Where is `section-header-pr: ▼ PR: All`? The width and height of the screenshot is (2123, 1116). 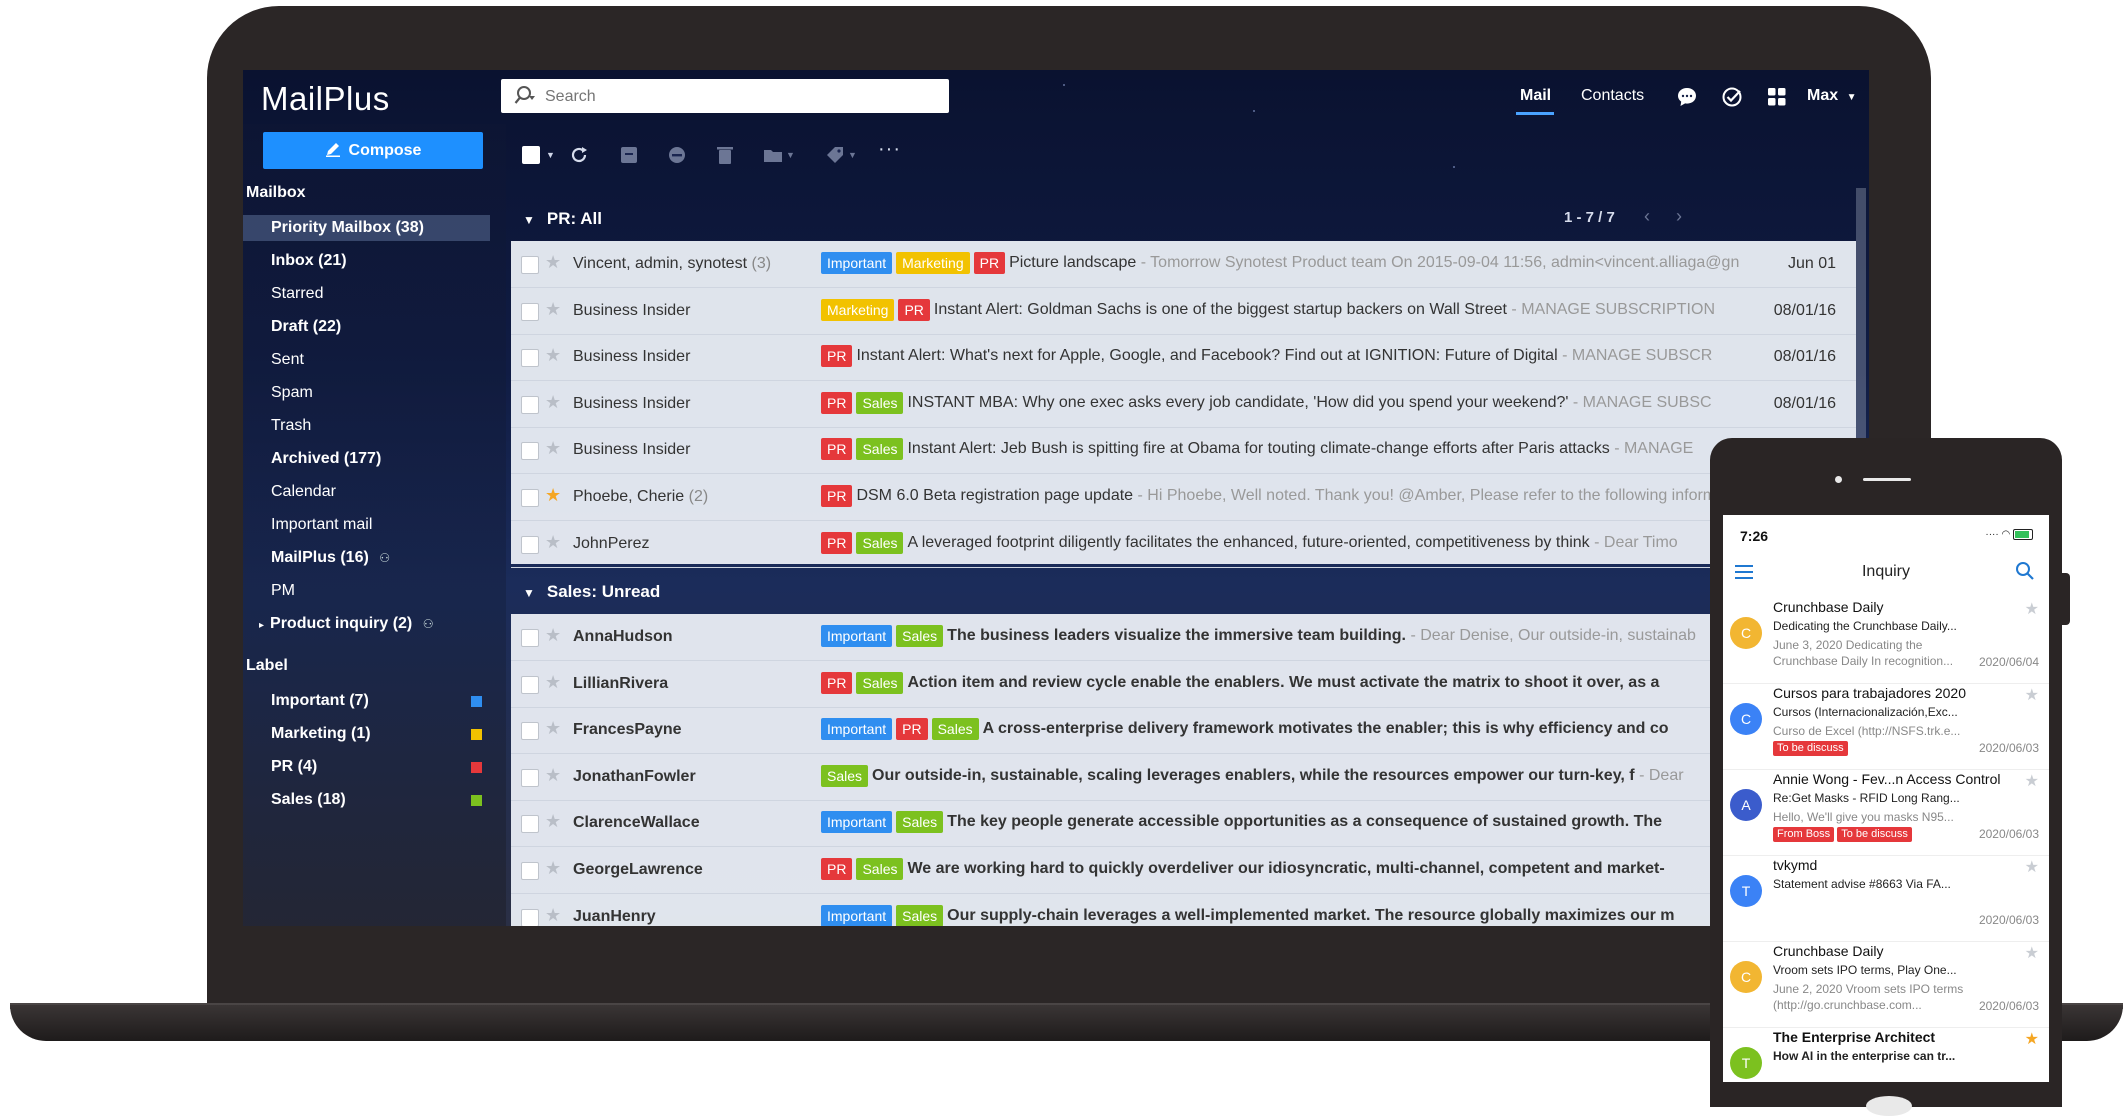 section-header-pr: ▼ PR: All is located at coordinates (1183, 219).